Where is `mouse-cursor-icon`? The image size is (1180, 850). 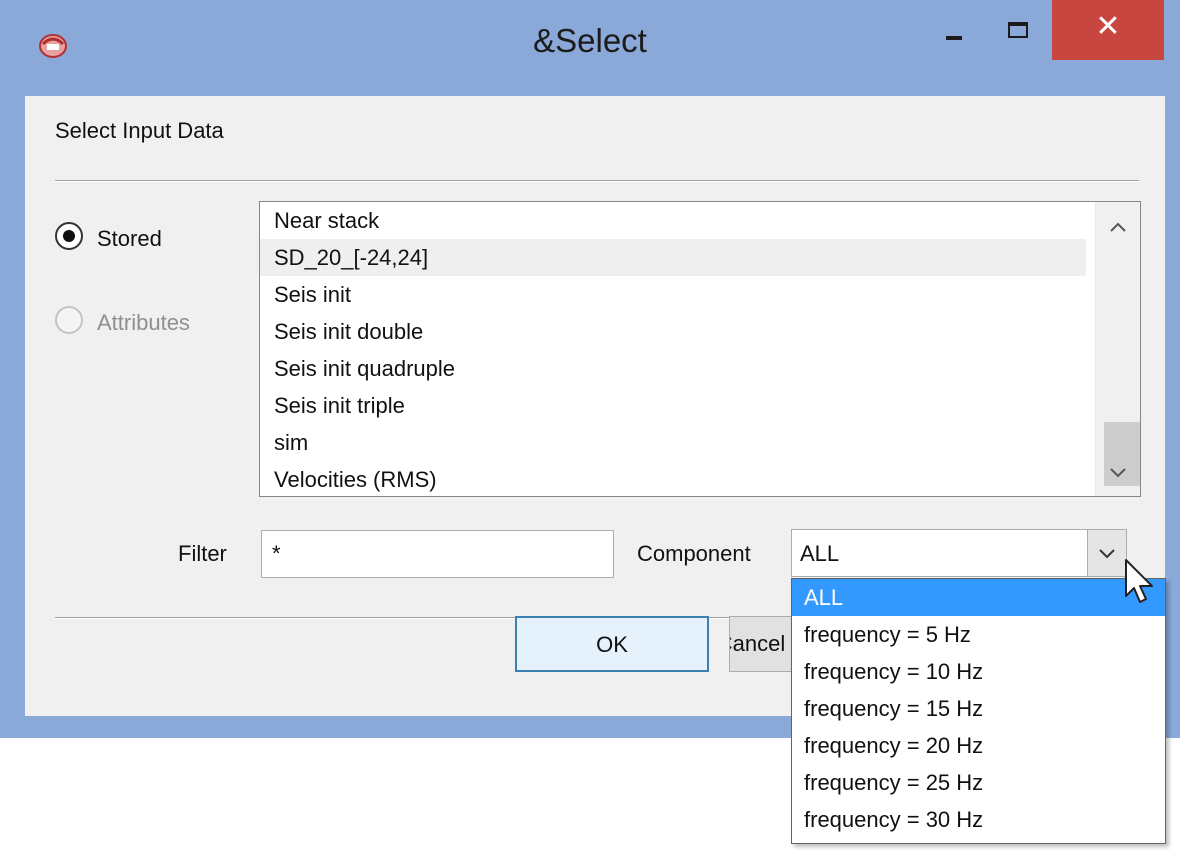 mouse-cursor-icon is located at coordinates (1139, 581).